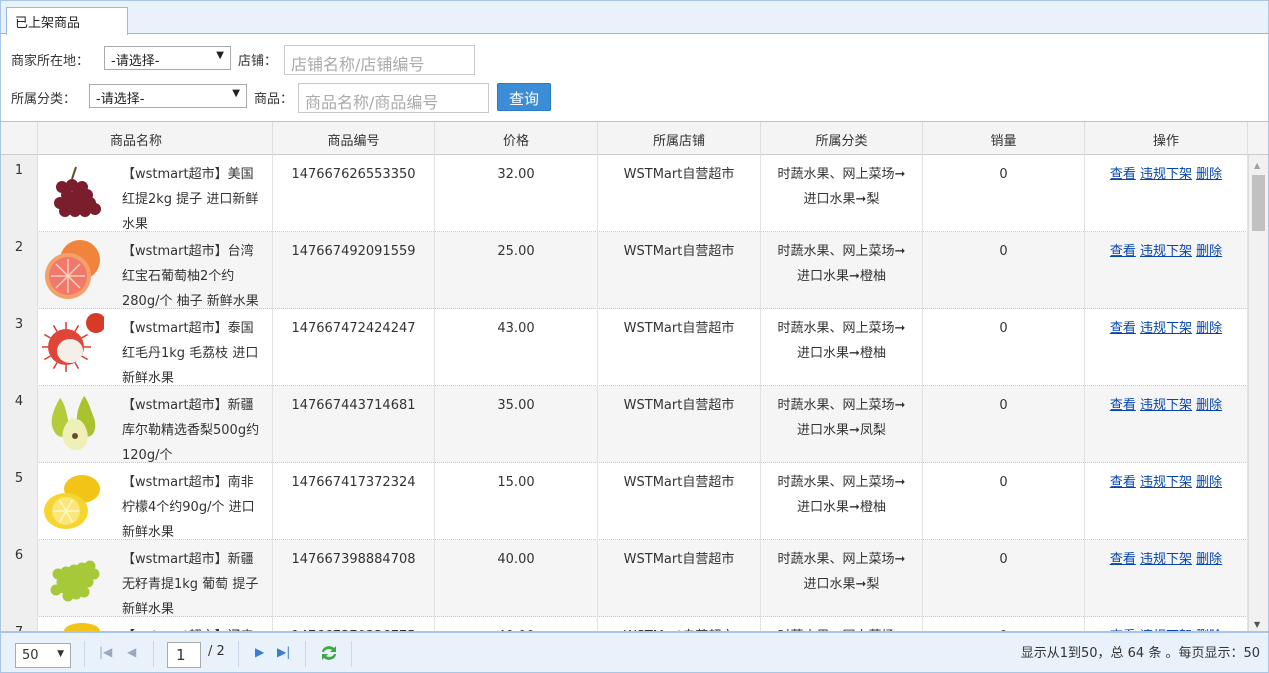 The image size is (1269, 673). Describe the element at coordinates (1257, 165) in the screenshot. I see `scroll-up-icon: ▲` at that location.